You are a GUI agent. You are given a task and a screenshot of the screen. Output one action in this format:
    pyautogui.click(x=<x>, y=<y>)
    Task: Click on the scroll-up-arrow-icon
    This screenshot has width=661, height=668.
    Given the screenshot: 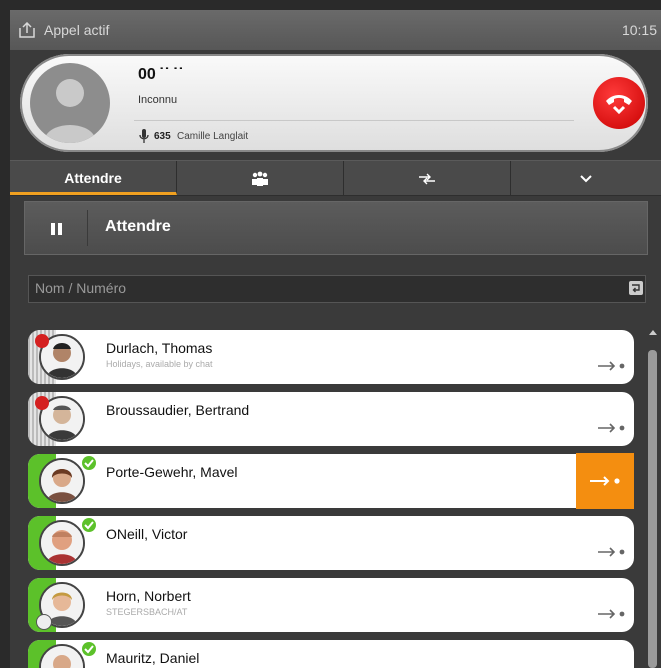 What is the action you would take?
    pyautogui.click(x=653, y=332)
    